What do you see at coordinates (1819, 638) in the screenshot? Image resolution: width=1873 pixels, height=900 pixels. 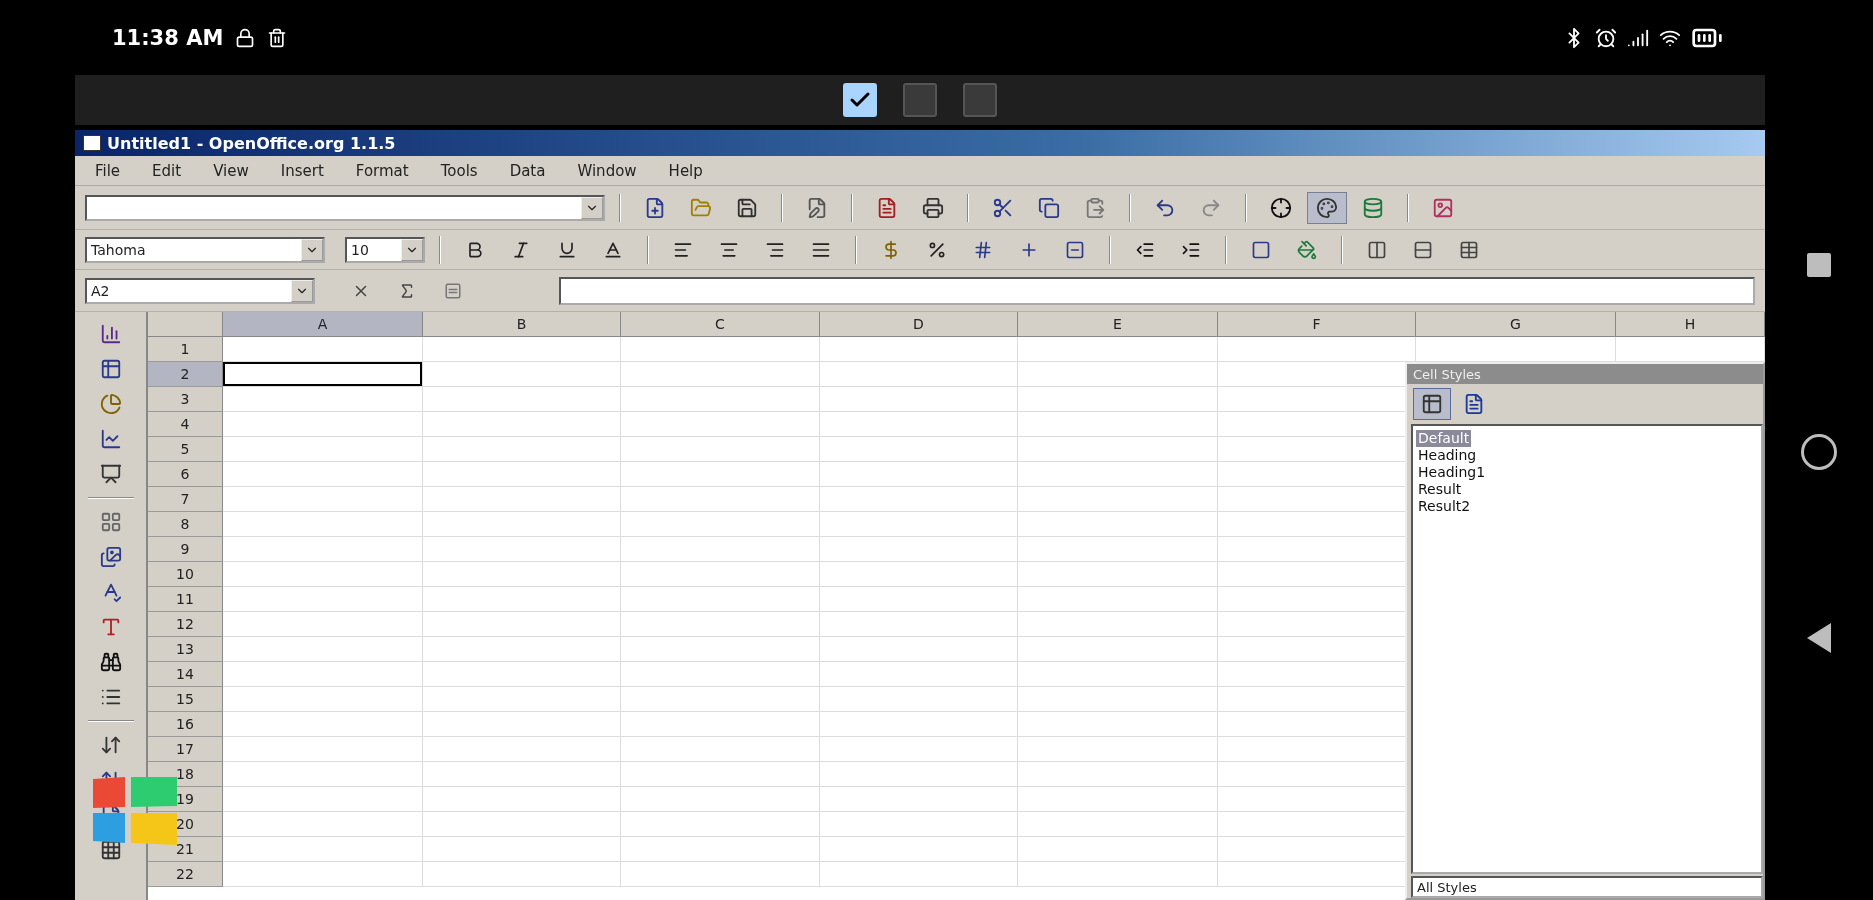 I see `back-button` at bounding box center [1819, 638].